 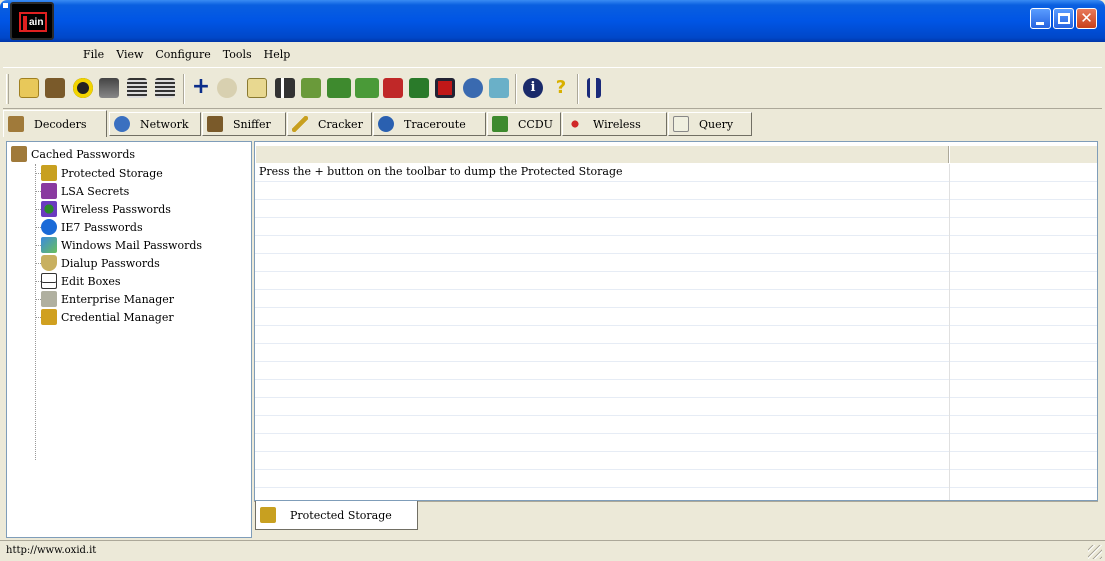 I want to click on tree-label: Windows Mail Passwords, so click(x=132, y=245).